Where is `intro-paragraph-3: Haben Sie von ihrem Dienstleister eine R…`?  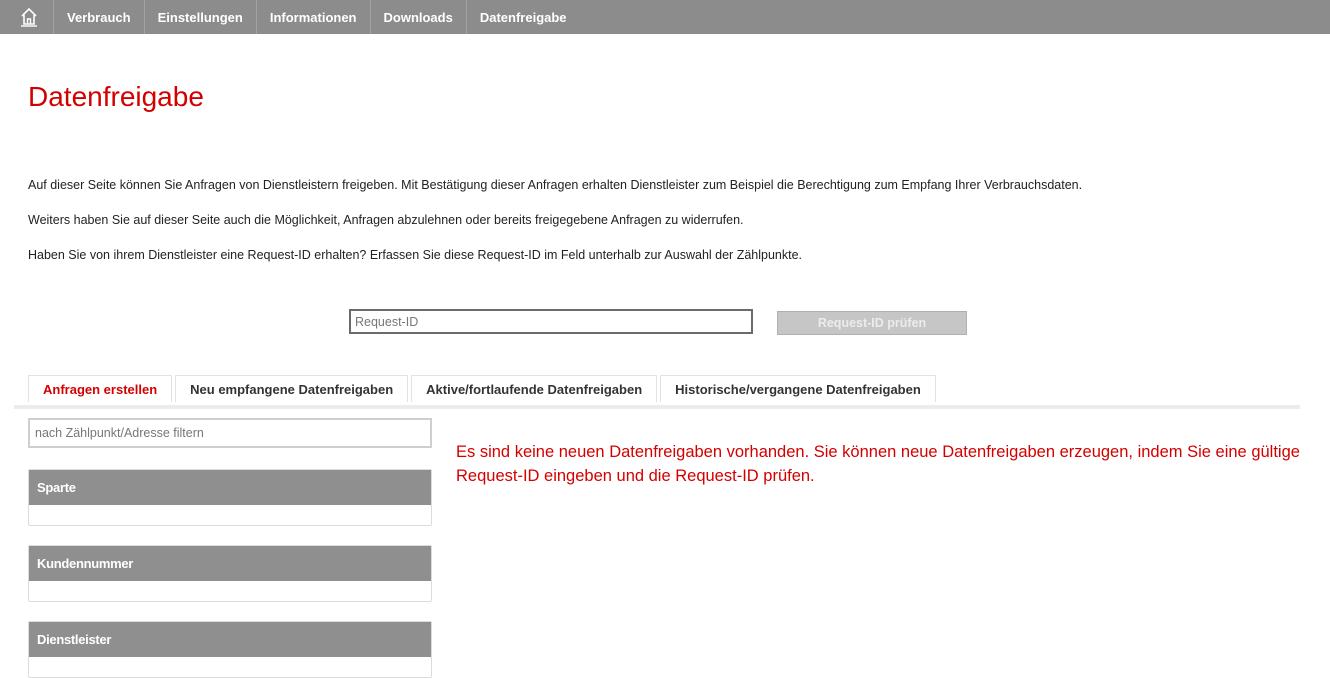 intro-paragraph-3: Haben Sie von ihrem Dienstleister eine R… is located at coordinates (415, 255).